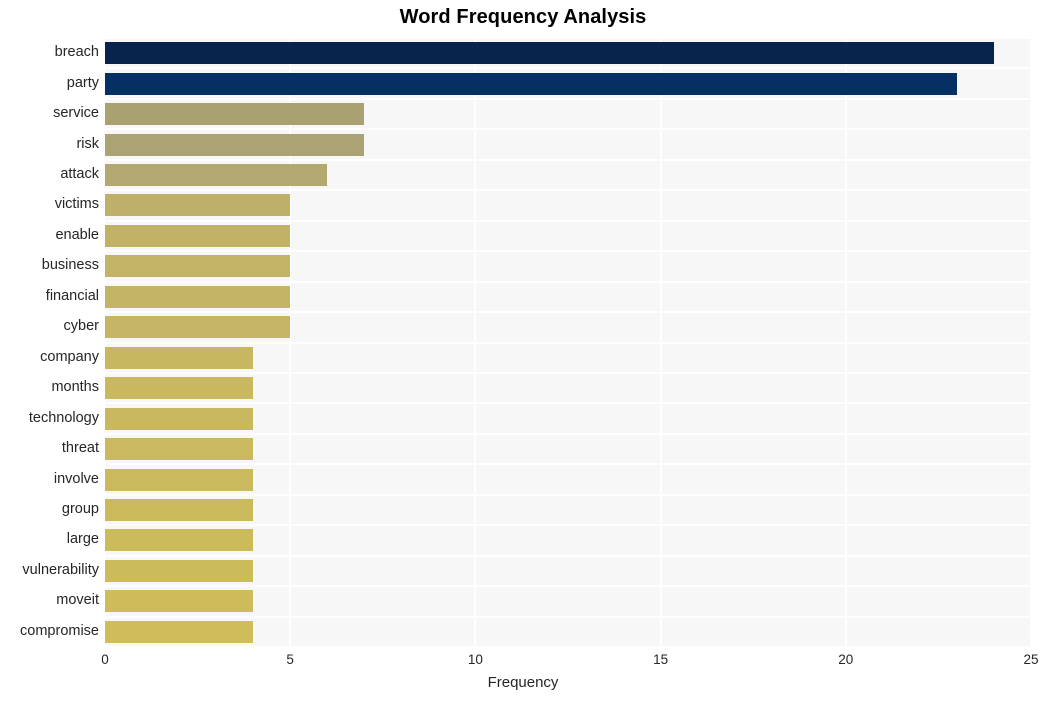  What do you see at coordinates (76, 52) in the screenshot?
I see `y-tick-label: breach` at bounding box center [76, 52].